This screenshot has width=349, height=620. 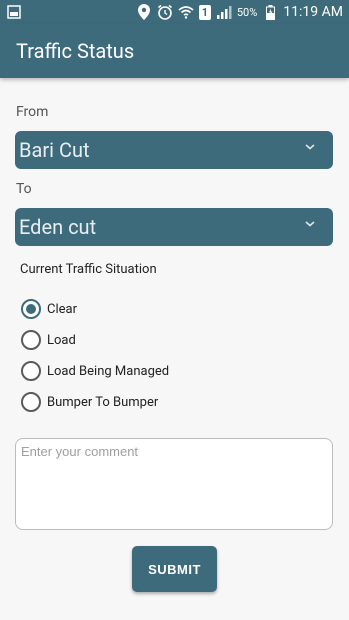 What do you see at coordinates (61, 340) in the screenshot?
I see `radio-label: Load` at bounding box center [61, 340].